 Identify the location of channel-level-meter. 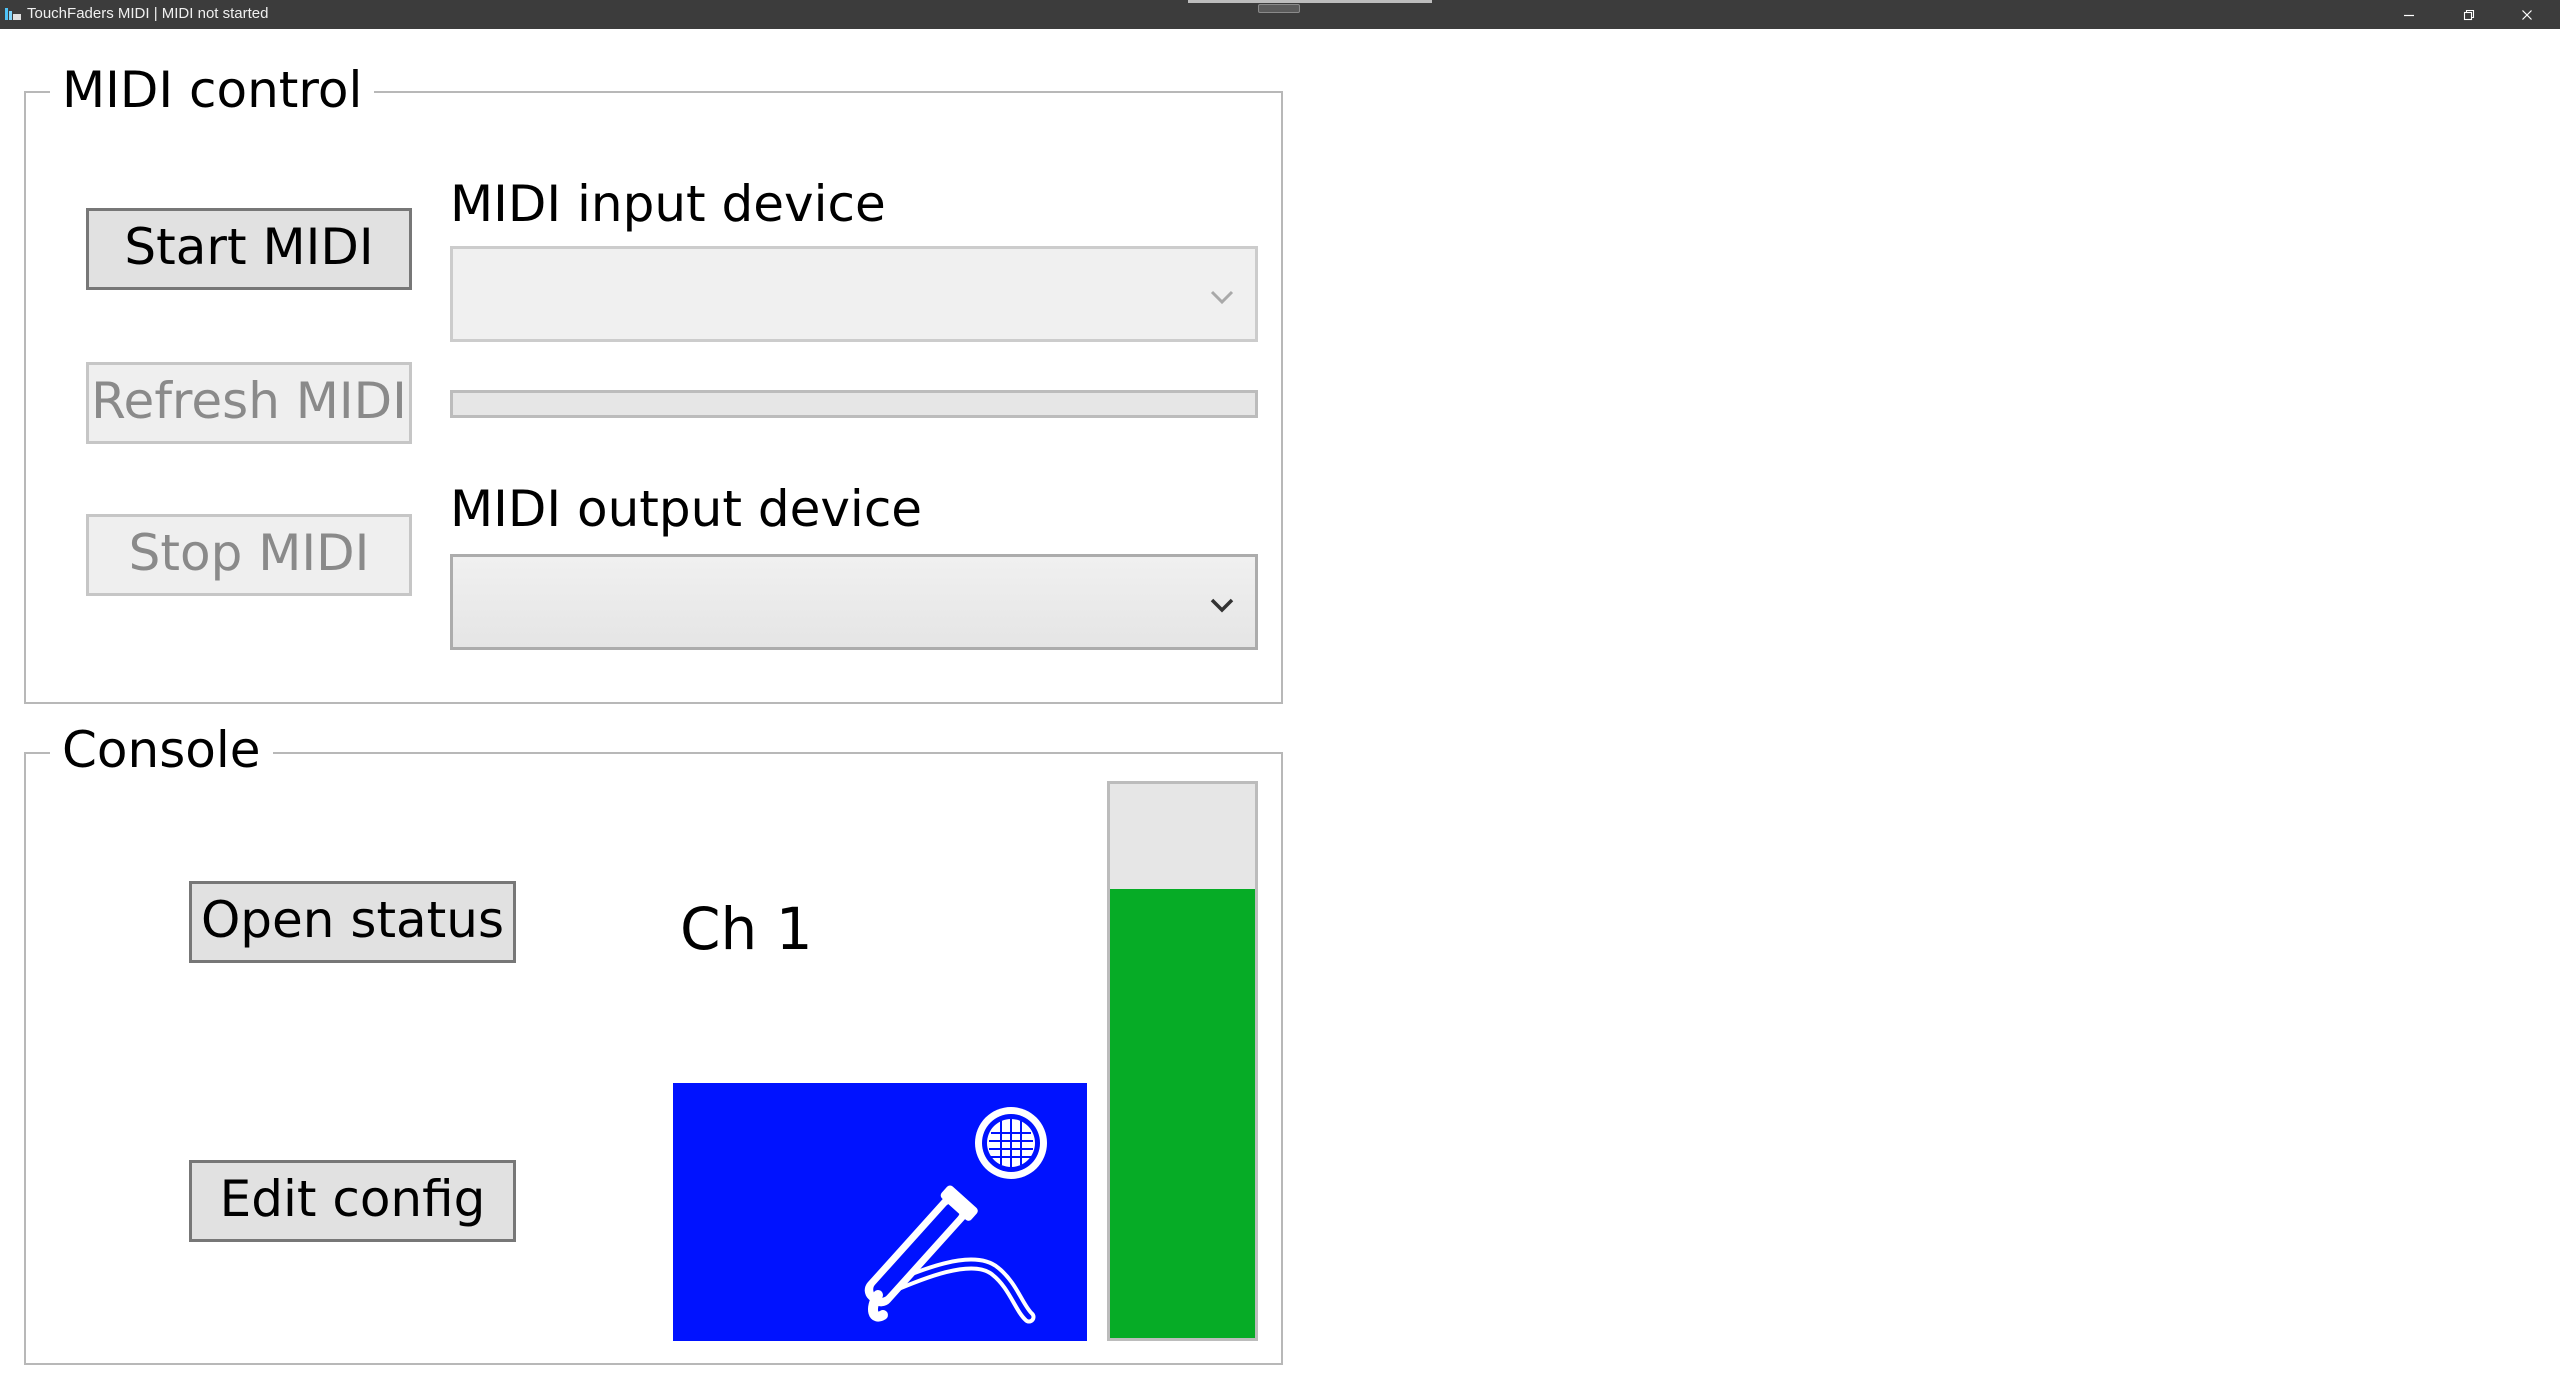
(1182, 1061).